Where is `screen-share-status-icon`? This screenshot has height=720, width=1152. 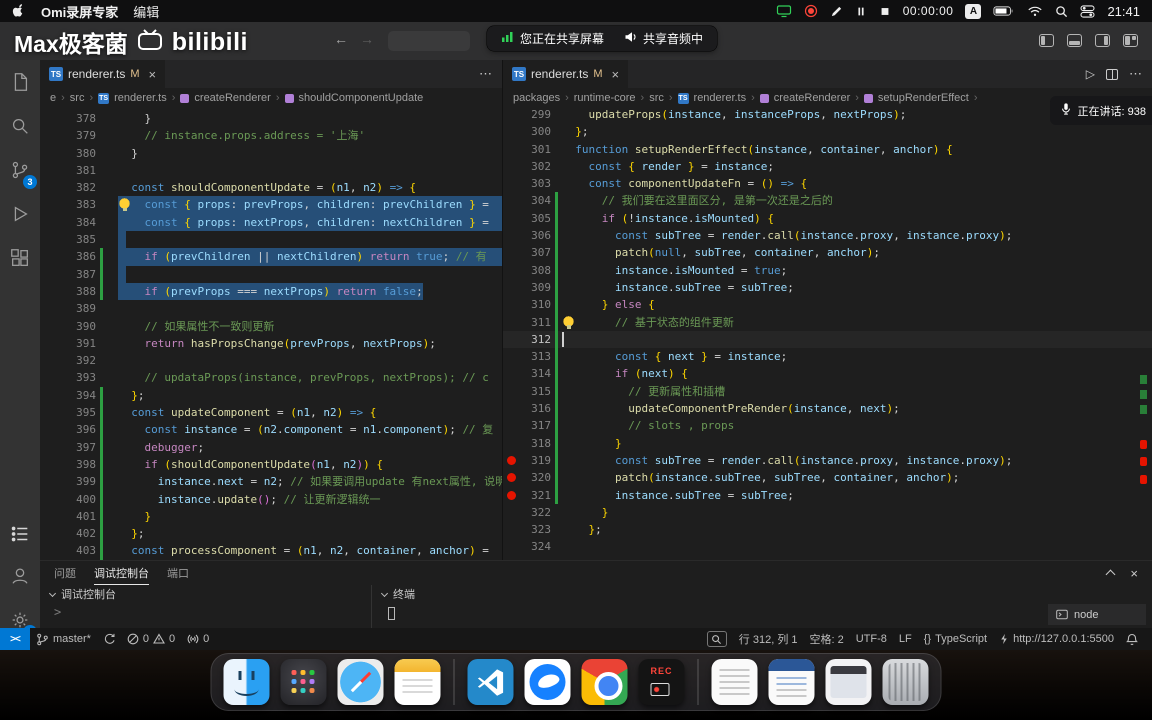
screen-share-status-icon is located at coordinates (784, 11).